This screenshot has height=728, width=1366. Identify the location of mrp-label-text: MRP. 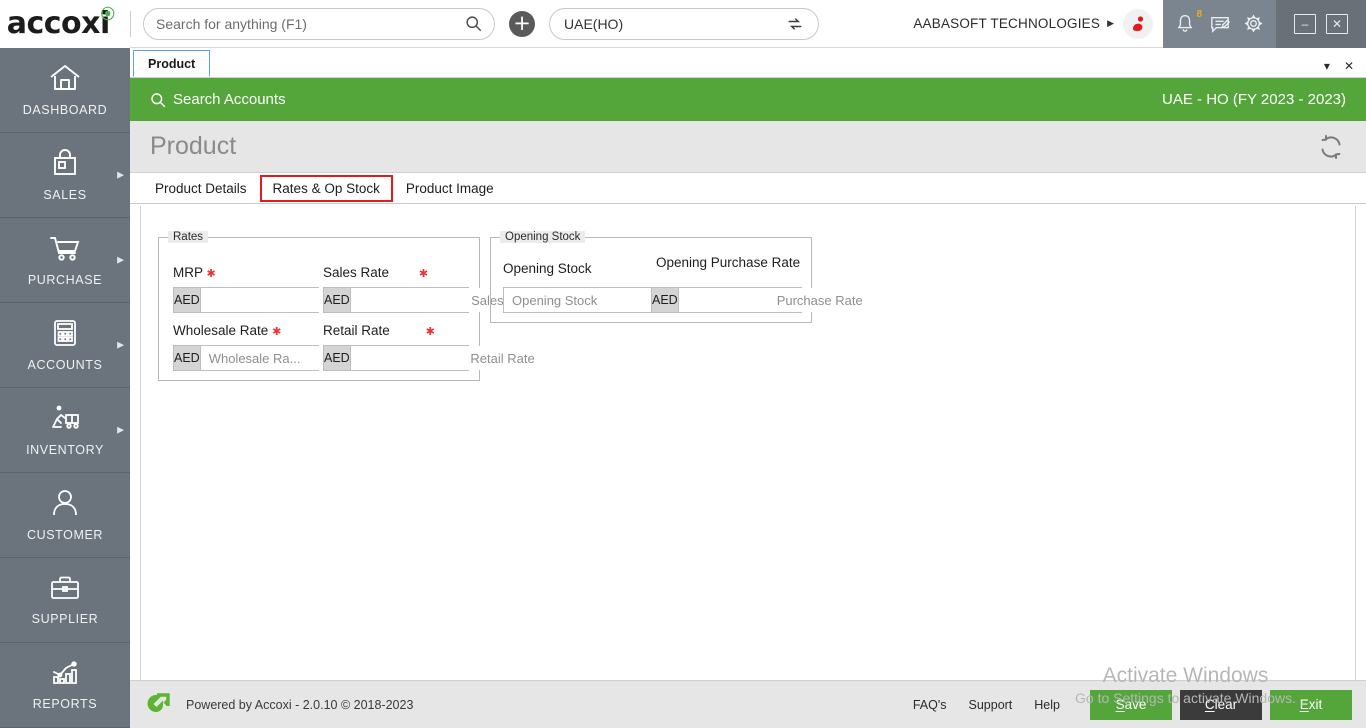
(188, 272).